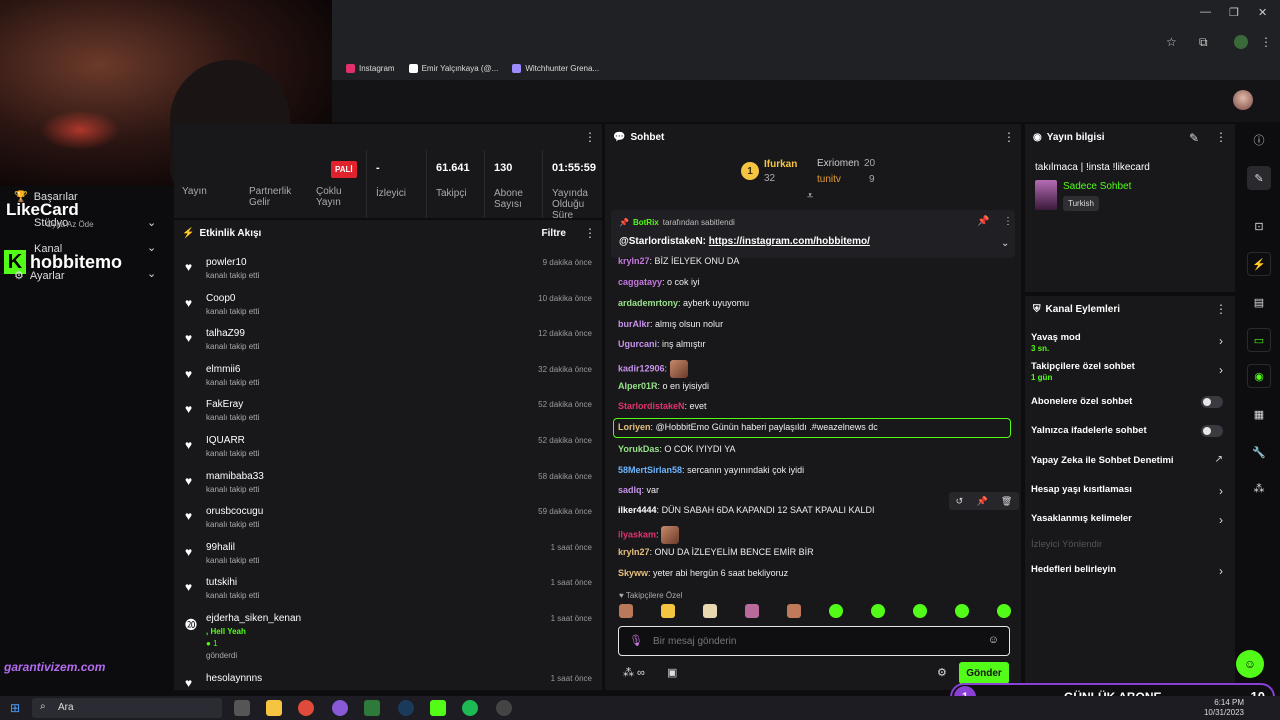  I want to click on activity-username: powler10, so click(226, 262).